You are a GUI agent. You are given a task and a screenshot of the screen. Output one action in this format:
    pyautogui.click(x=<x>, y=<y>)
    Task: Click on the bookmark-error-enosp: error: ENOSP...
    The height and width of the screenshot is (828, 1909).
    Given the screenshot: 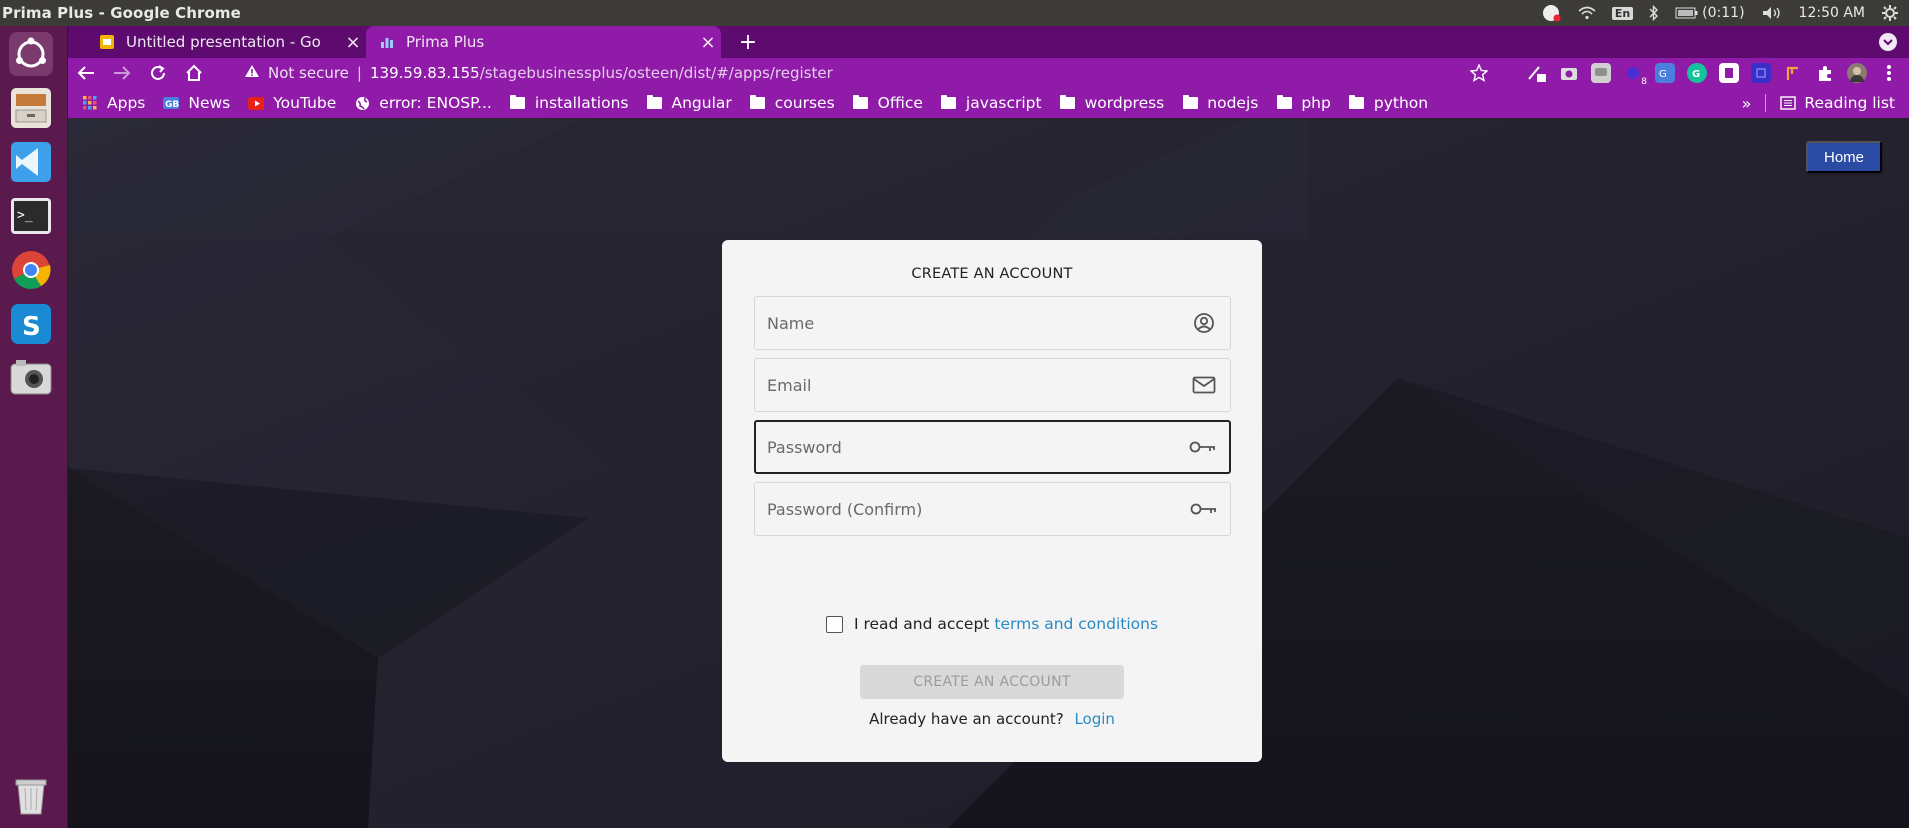 What is the action you would take?
    pyautogui.click(x=423, y=103)
    